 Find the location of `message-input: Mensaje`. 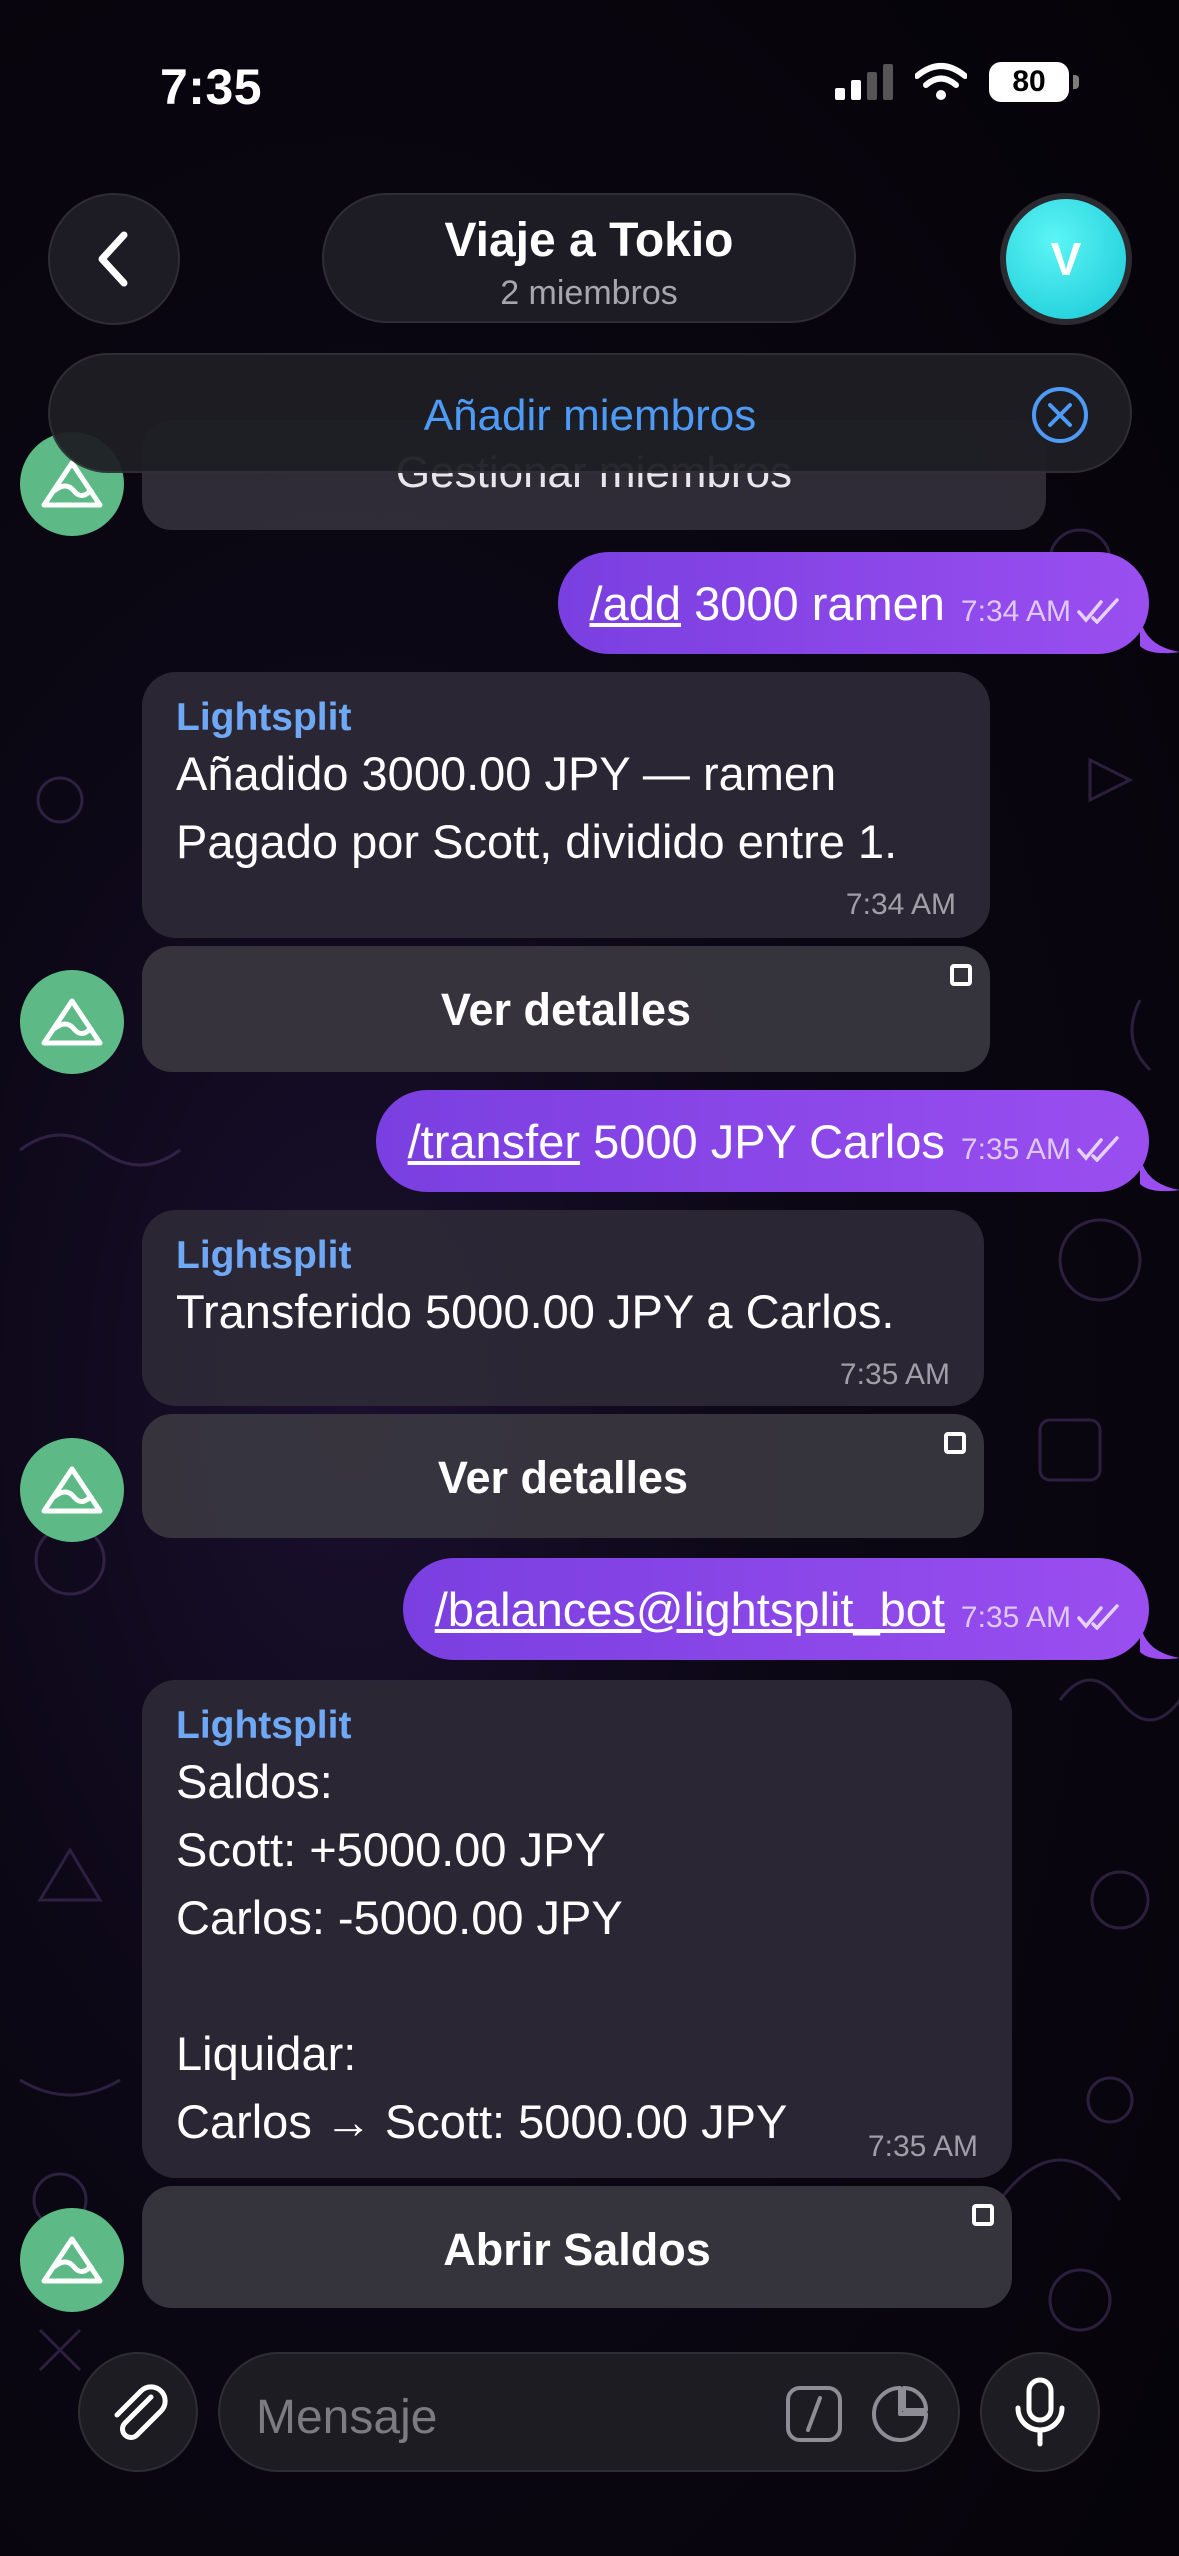

message-input: Mensaje is located at coordinates (589, 2412).